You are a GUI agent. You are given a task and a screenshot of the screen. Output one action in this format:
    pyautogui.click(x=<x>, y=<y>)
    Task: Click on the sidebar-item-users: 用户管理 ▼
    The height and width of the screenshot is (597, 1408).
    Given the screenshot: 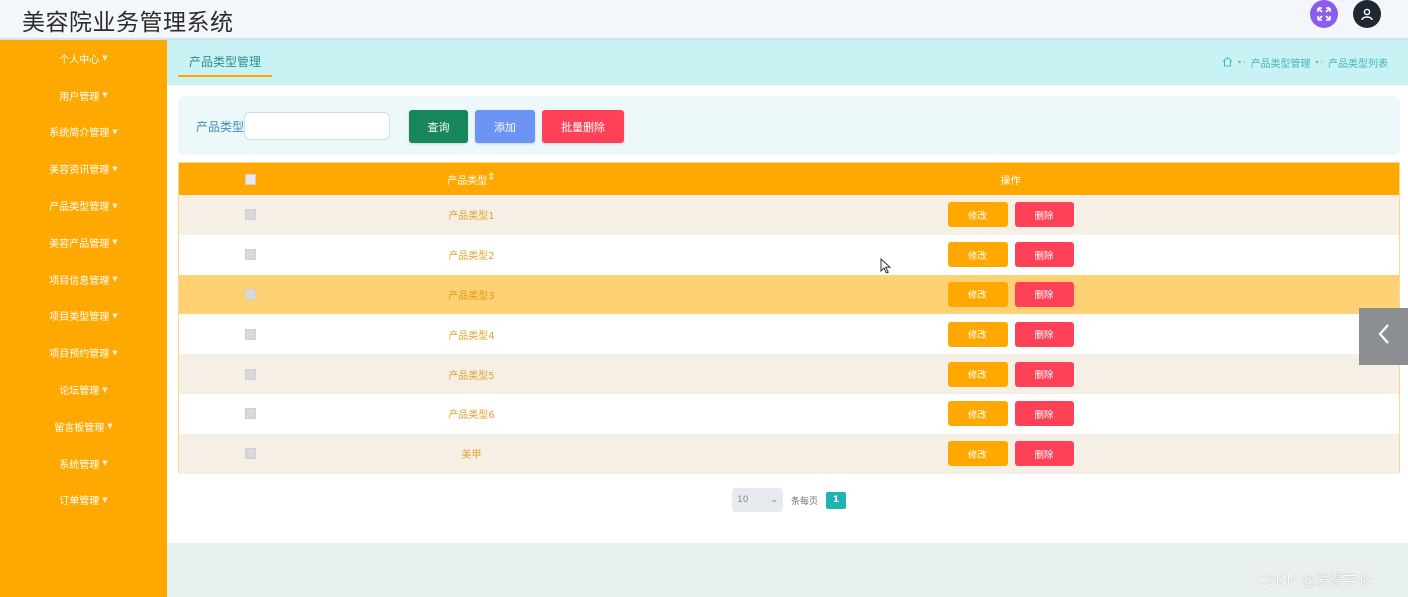 What is the action you would take?
    pyautogui.click(x=83, y=95)
    